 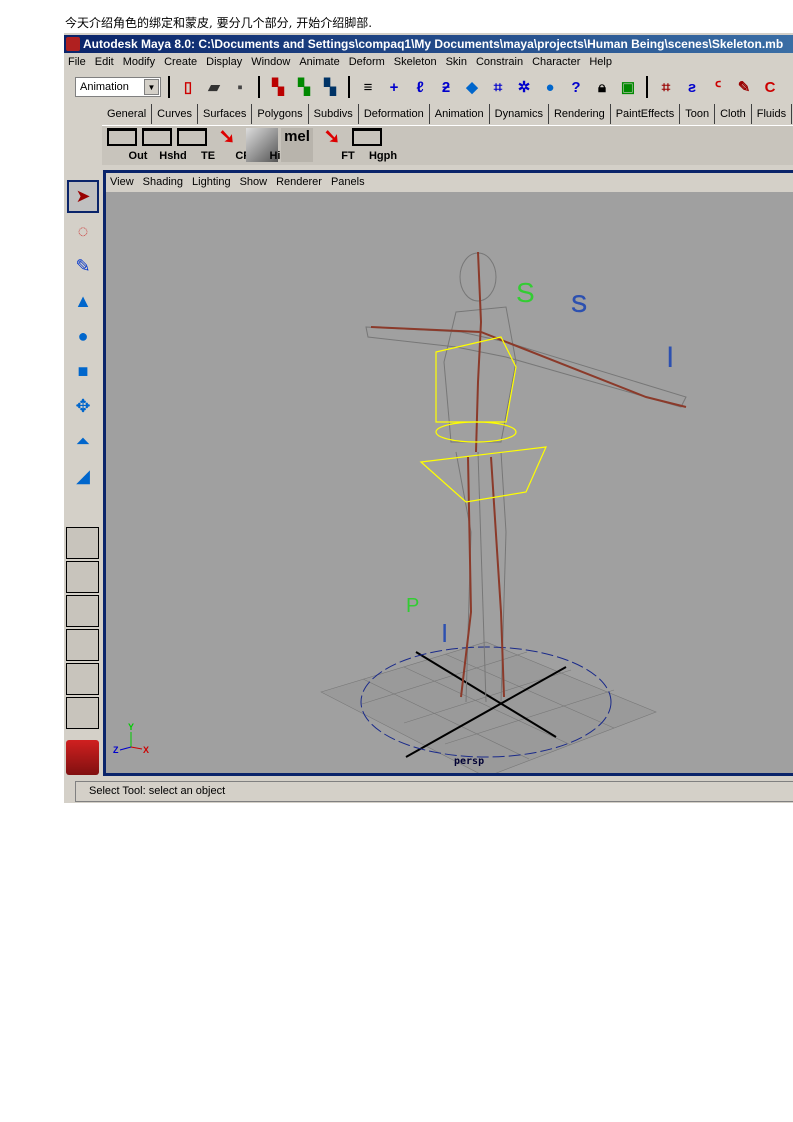 What do you see at coordinates (524, 87) in the screenshot?
I see `snap-view-icon: ✲` at bounding box center [524, 87].